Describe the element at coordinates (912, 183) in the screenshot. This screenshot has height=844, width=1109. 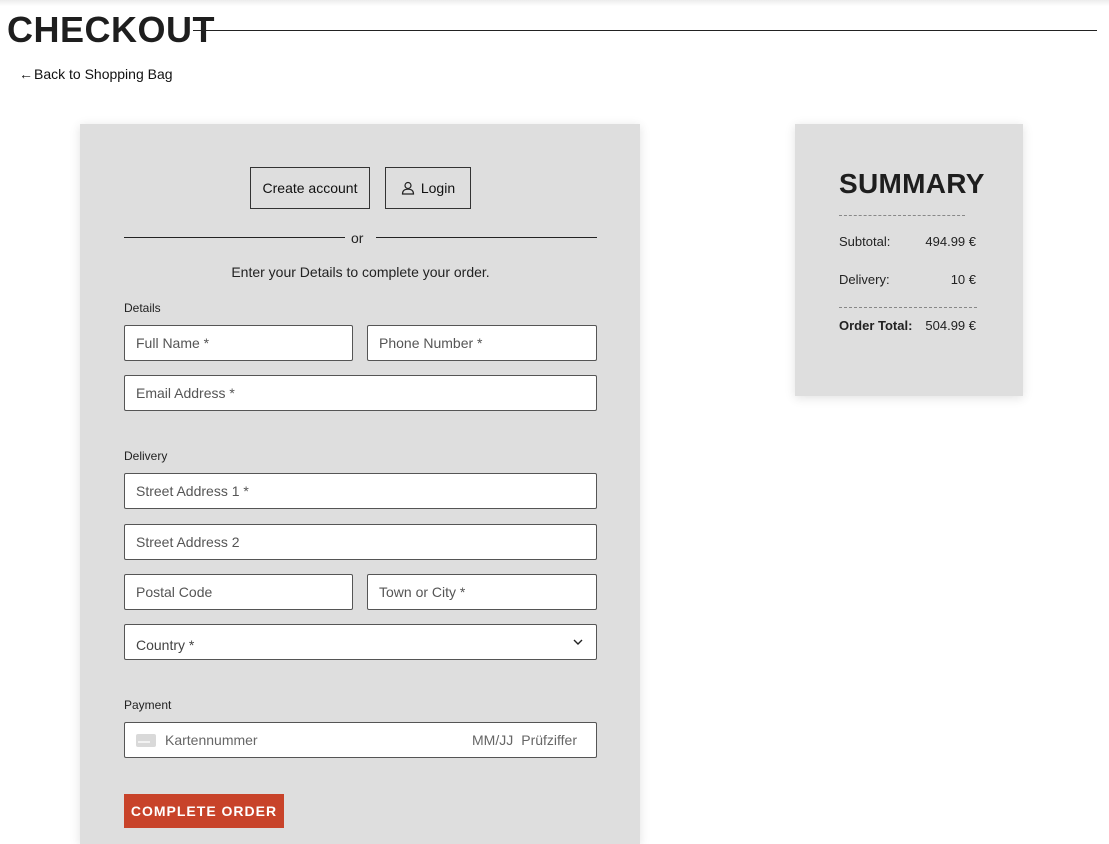
I see `summary-title: SUMMARY` at that location.